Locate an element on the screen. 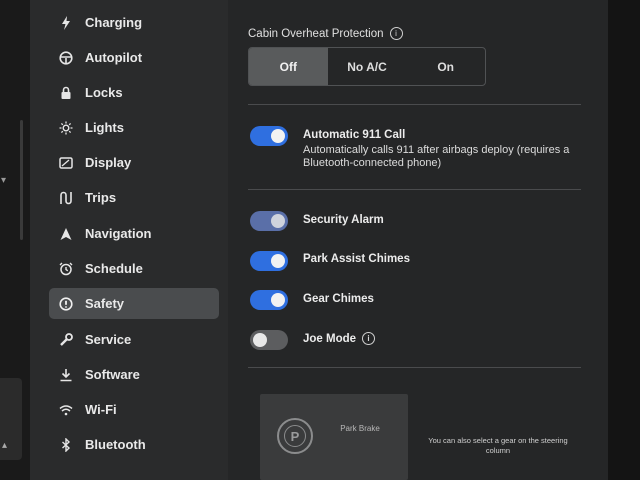 This screenshot has height=480, width=640. safety-alert-icon is located at coordinates (66, 304).